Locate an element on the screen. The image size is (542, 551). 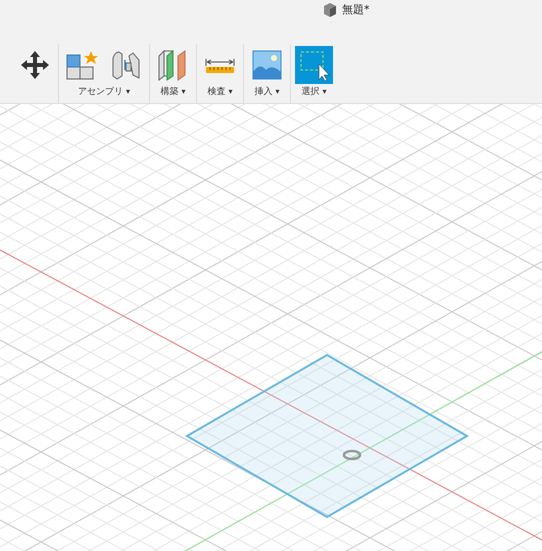
cube-icon is located at coordinates (330, 10).